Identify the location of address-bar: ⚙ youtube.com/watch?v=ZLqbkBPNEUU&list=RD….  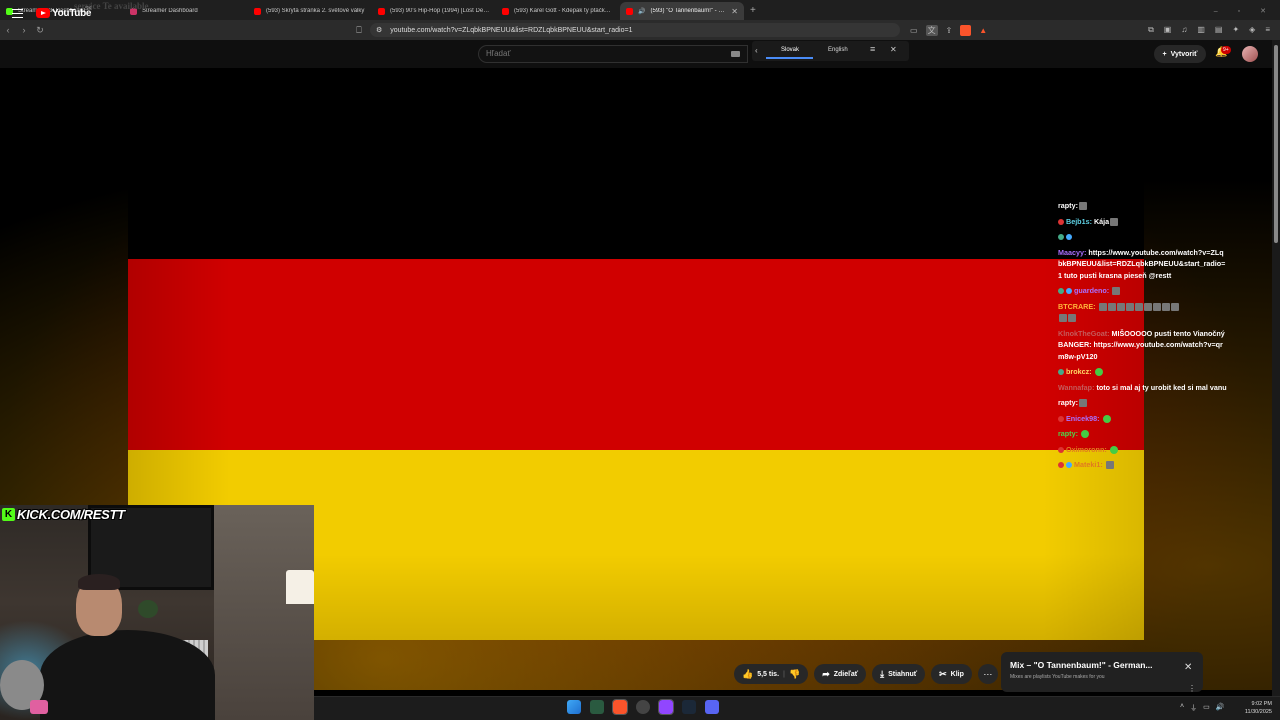
(635, 30).